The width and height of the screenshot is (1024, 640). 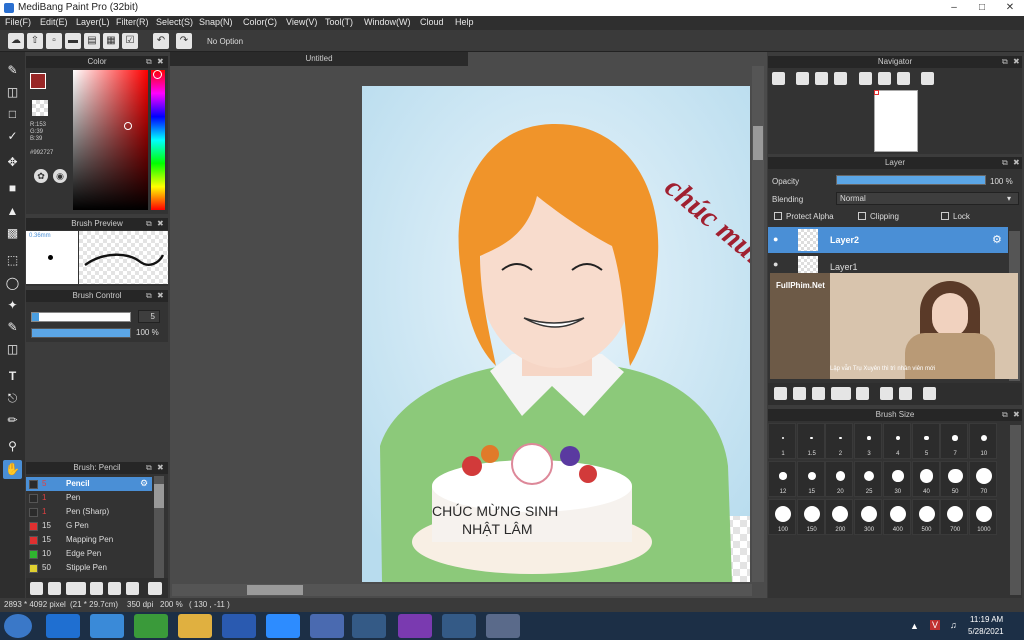 I want to click on hue-slider, so click(x=158, y=140).